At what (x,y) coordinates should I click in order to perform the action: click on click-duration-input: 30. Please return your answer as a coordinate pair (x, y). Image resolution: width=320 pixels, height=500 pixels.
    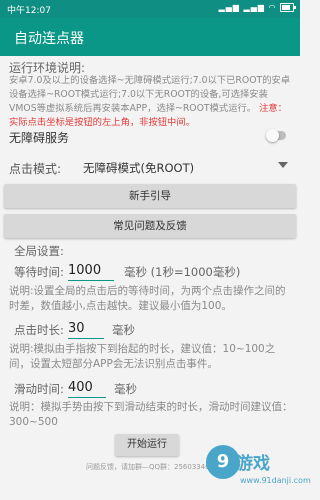
    Looking at the image, I should click on (86, 329).